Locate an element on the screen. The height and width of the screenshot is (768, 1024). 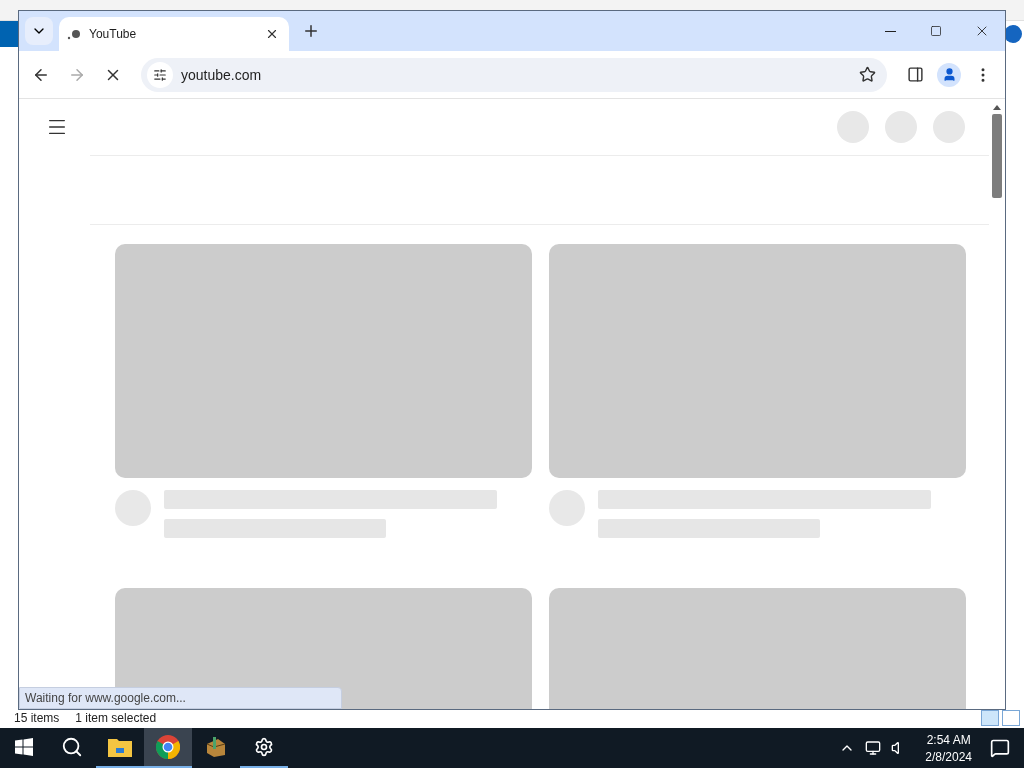
maximize-icon is located at coordinates (936, 31).